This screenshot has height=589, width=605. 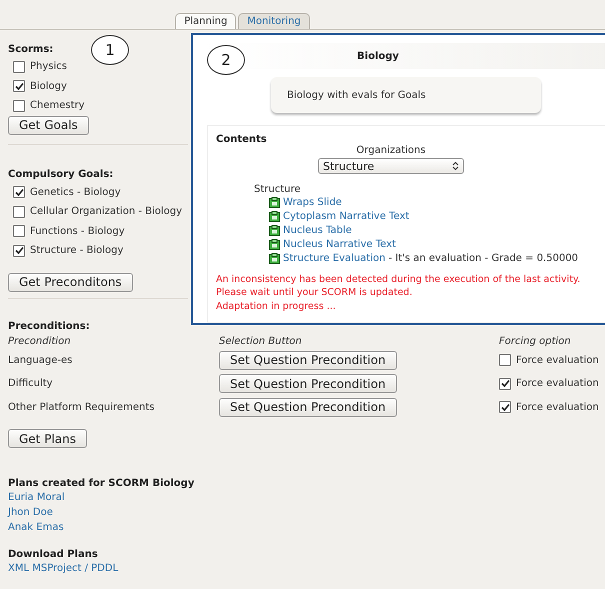 I want to click on organizations-label: Organizations, so click(x=391, y=150).